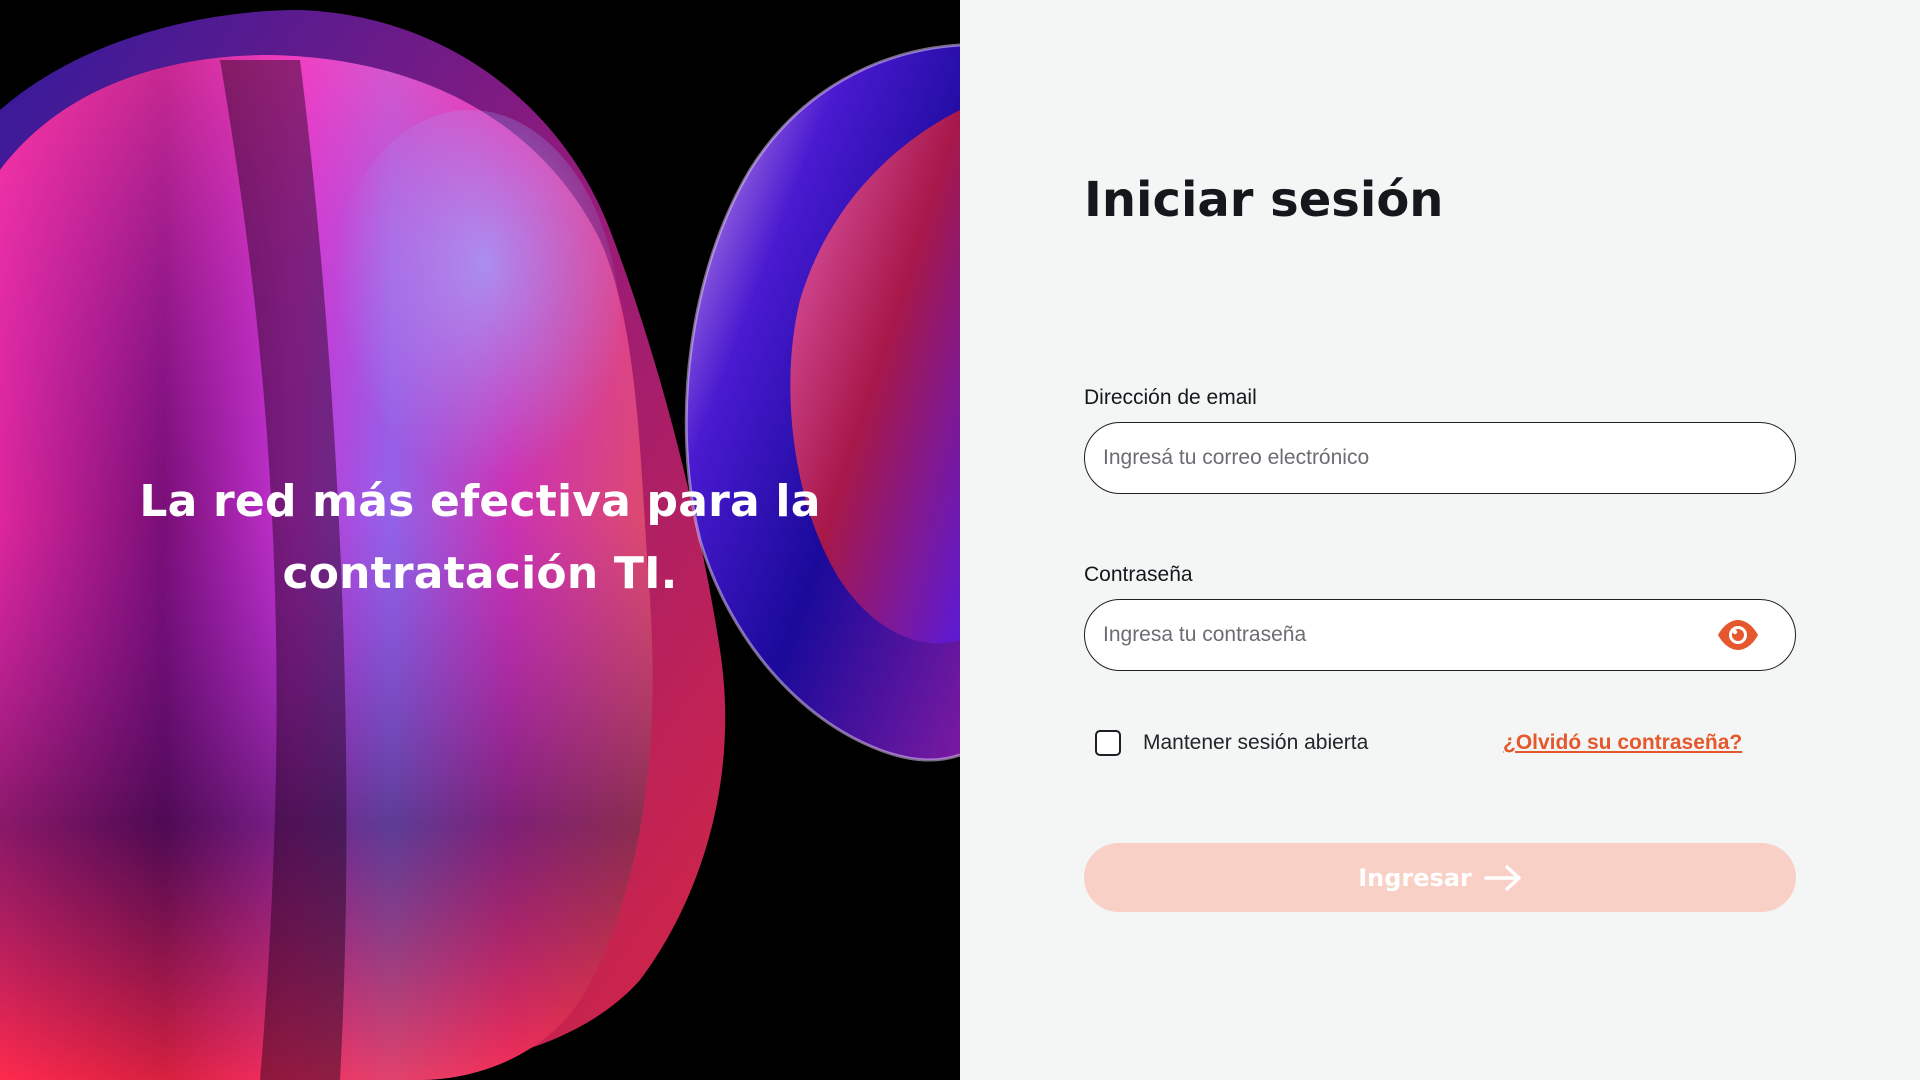 This screenshot has width=1920, height=1080. What do you see at coordinates (1170, 397) in the screenshot?
I see `email-label: Dirección de email` at bounding box center [1170, 397].